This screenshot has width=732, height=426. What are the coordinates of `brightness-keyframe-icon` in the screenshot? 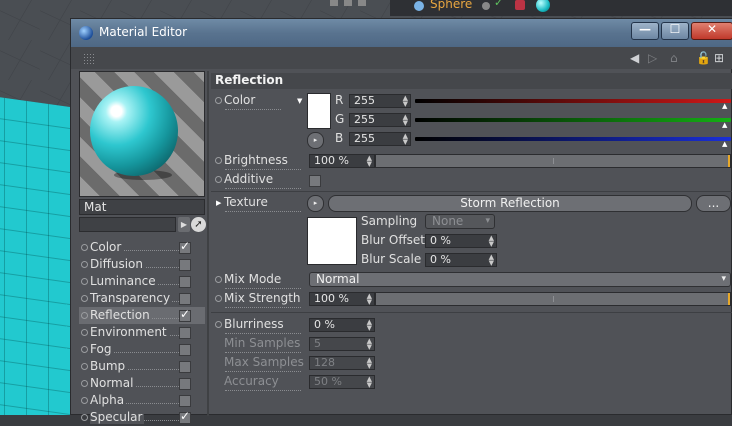 It's located at (218, 160).